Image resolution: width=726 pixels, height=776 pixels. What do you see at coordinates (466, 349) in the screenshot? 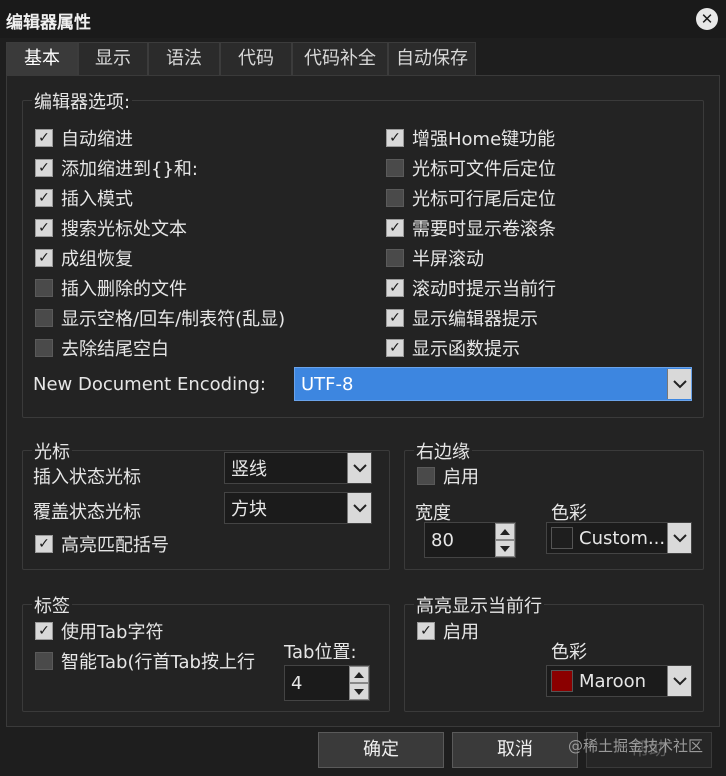
I see `checkbox-label: 显示函数提示` at bounding box center [466, 349].